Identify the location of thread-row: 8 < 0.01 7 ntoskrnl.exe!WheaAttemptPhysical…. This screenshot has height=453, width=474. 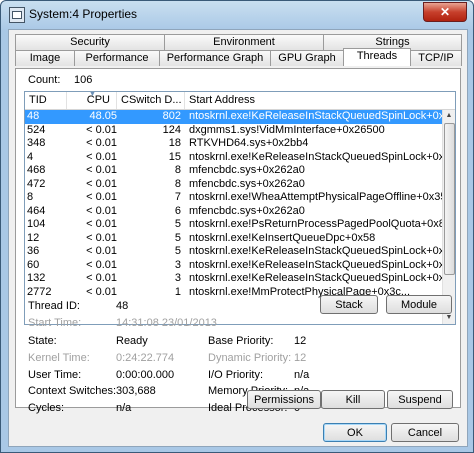
(234, 198).